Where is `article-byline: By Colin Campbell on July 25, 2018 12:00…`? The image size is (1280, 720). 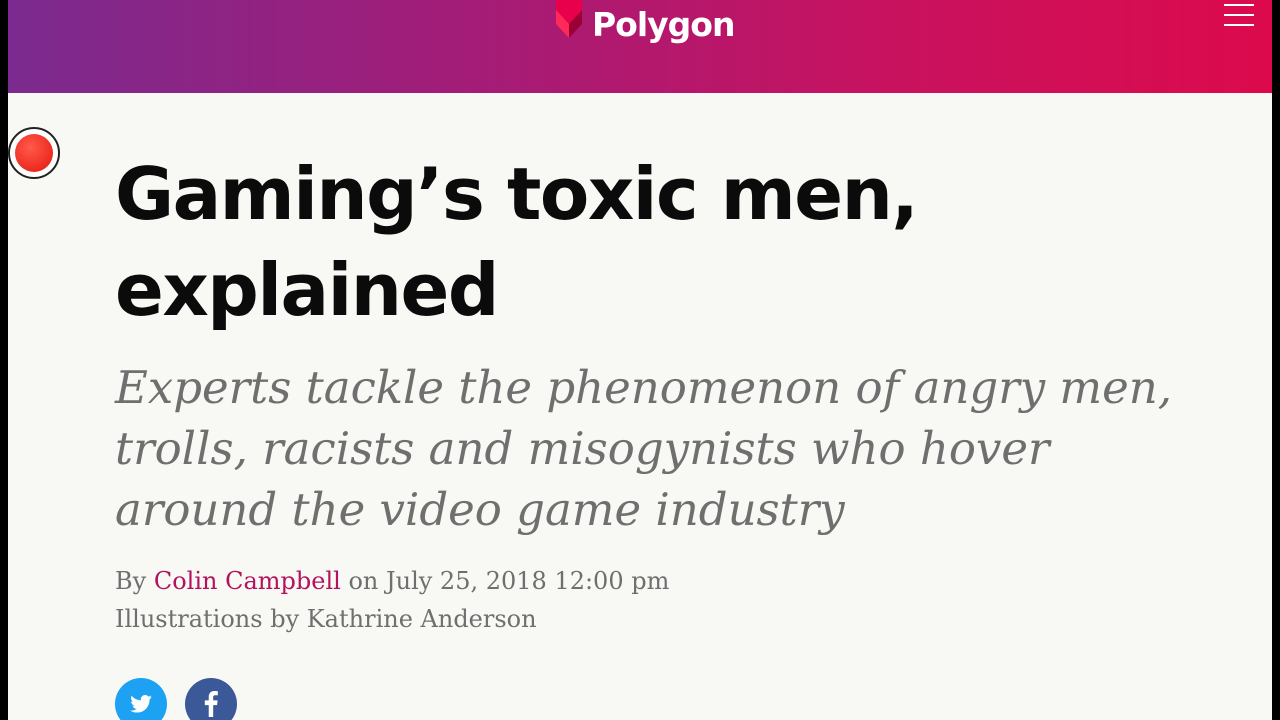
article-byline: By Colin Campbell on July 25, 2018 12:00… is located at coordinates (392, 600).